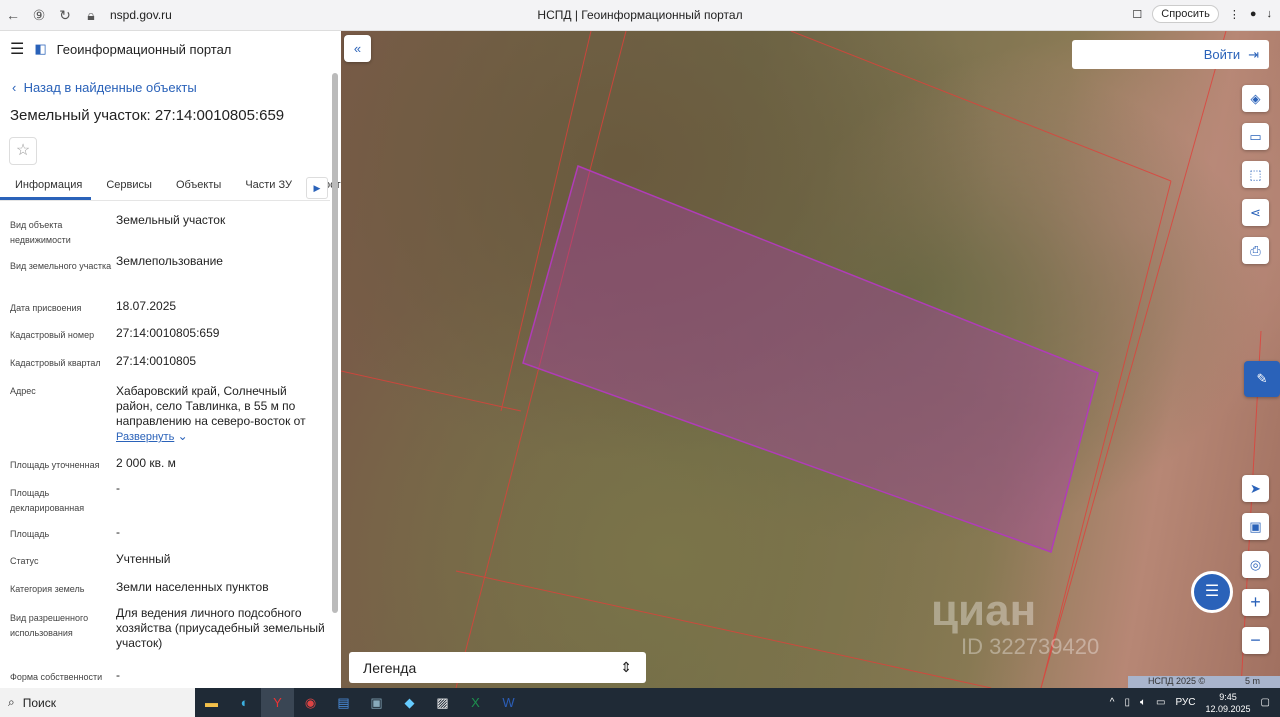  What do you see at coordinates (1255, 98) in the screenshot?
I see `layers-icon: ◈` at bounding box center [1255, 98].